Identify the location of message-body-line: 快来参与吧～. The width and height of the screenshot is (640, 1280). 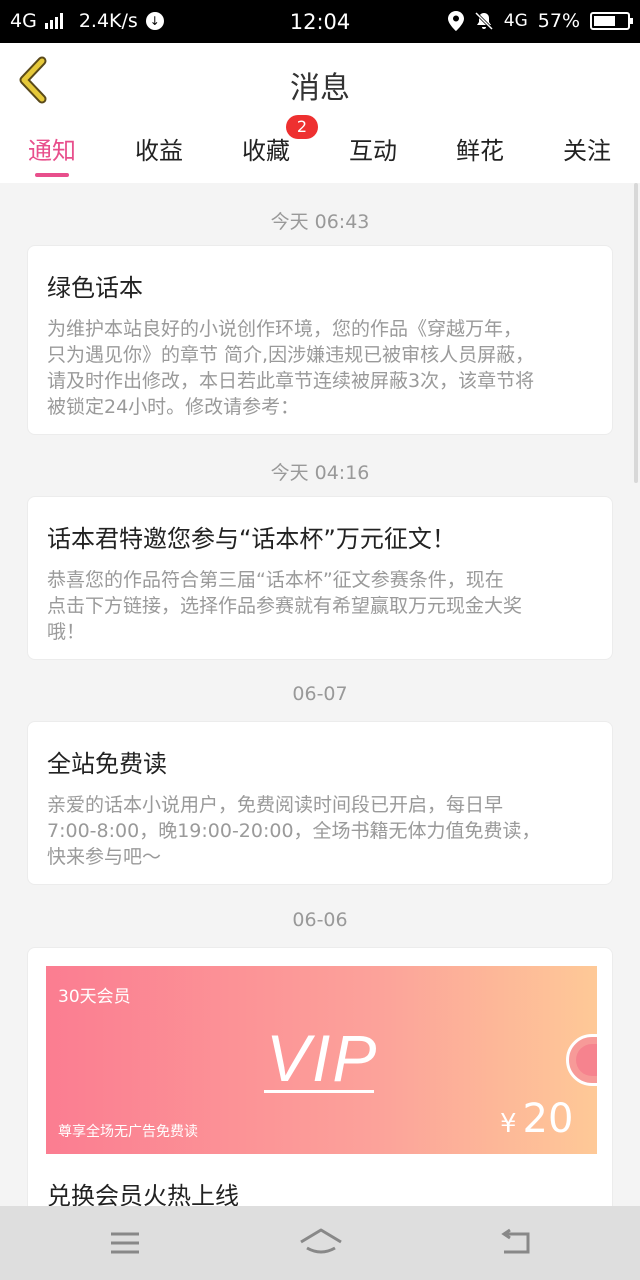
(104, 857).